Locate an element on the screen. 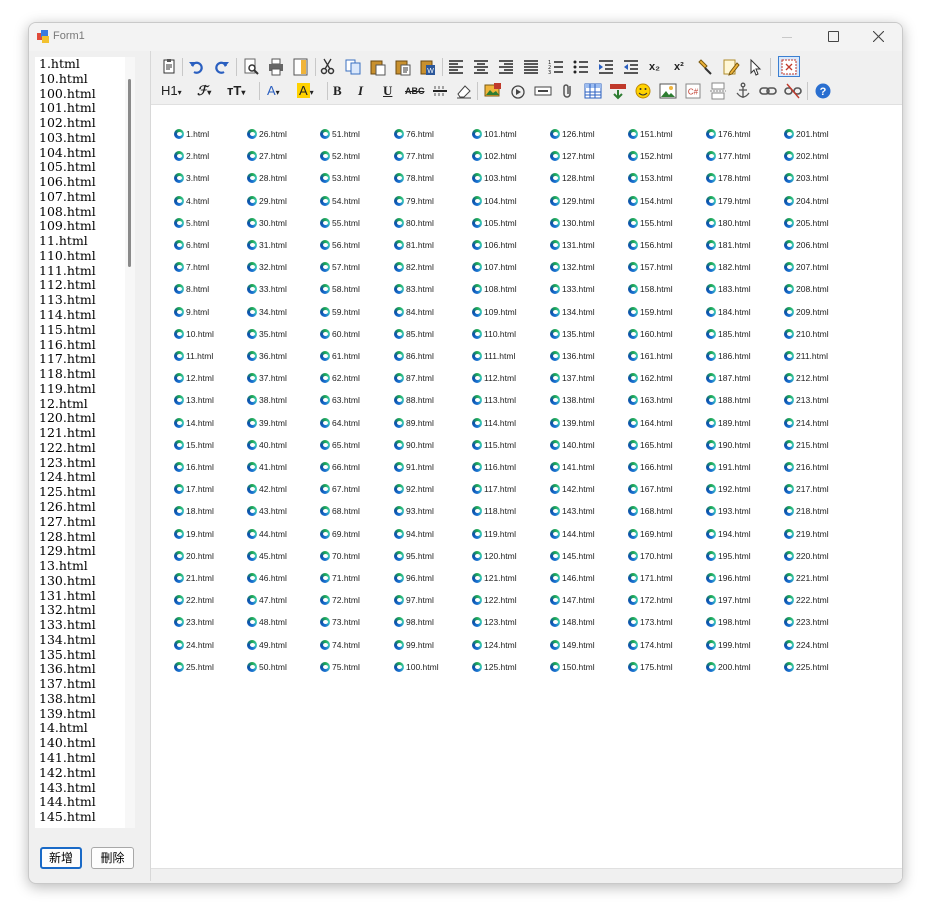 This screenshot has height=906, width=927. file-link: 62.html is located at coordinates (340, 378).